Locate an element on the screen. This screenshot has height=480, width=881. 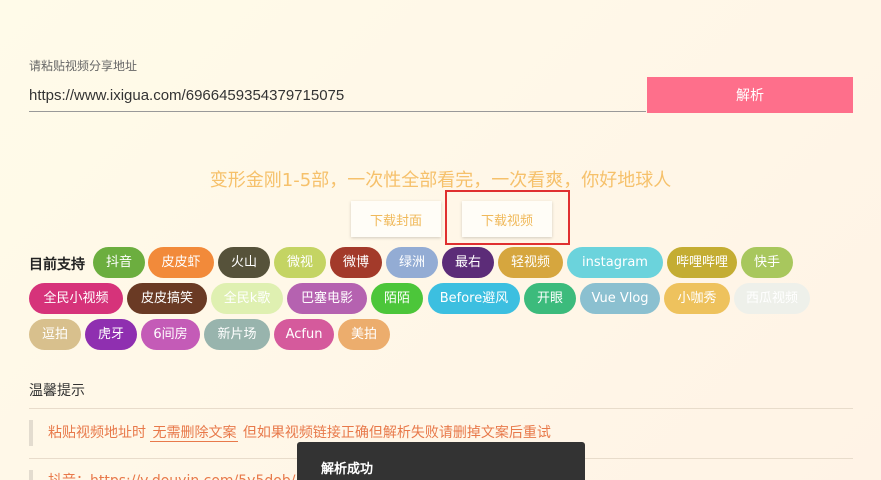
download-cover-button: 下载封面 is located at coordinates (396, 219).